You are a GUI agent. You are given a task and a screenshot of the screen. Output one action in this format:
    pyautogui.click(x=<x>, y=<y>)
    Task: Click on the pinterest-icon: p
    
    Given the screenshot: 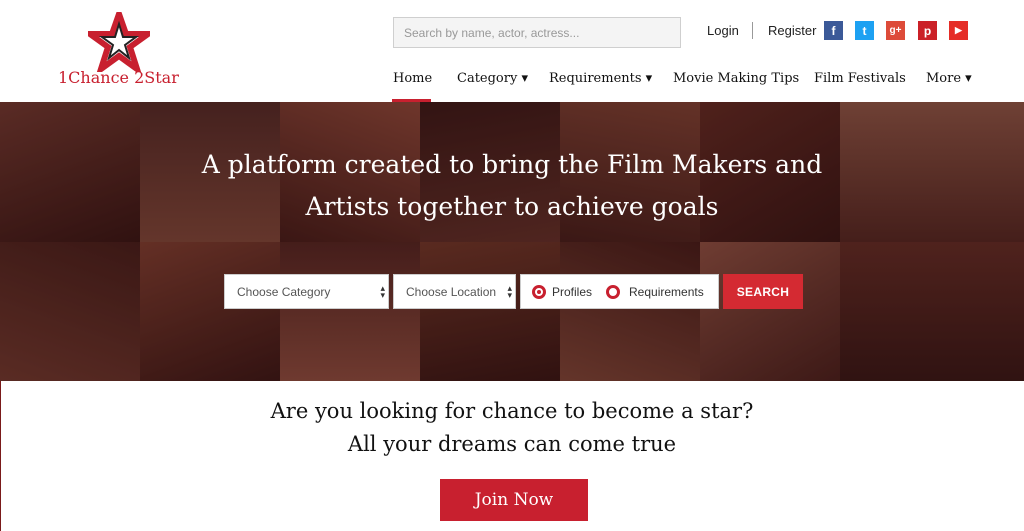 What is the action you would take?
    pyautogui.click(x=927, y=30)
    